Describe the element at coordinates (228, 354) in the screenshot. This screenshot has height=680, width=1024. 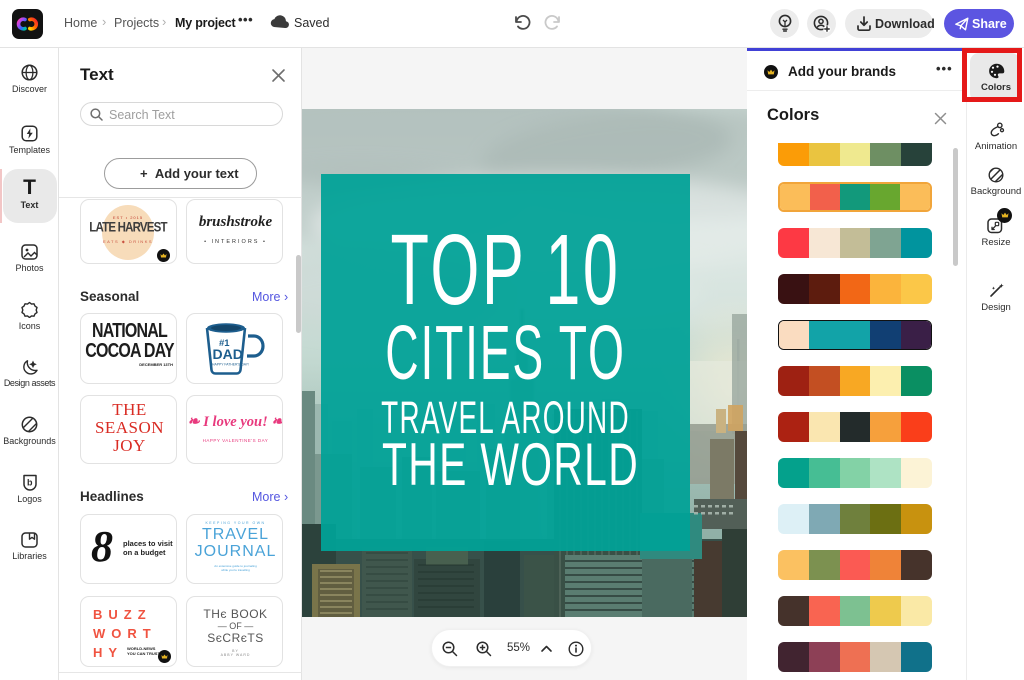
I see `svg-text: DAD` at that location.